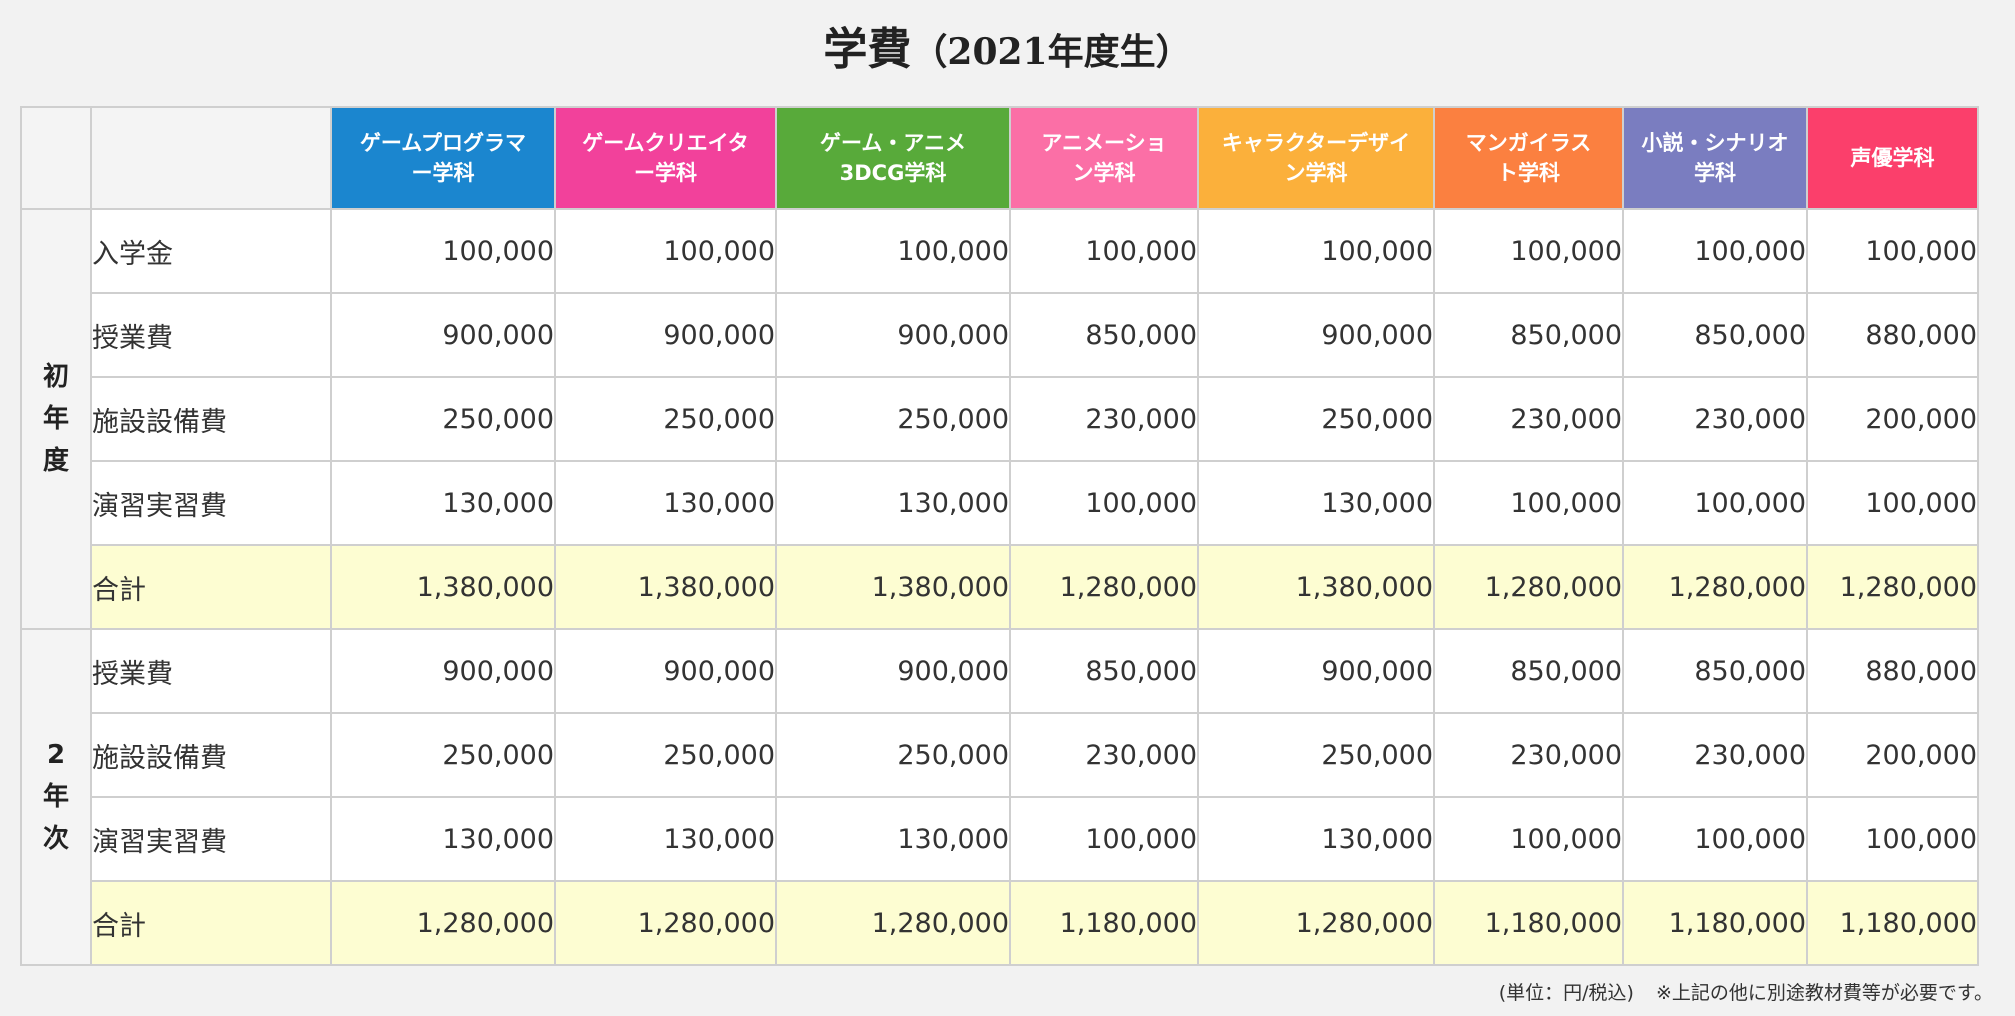  I want to click on year-label: 初 年 度, so click(56, 419).